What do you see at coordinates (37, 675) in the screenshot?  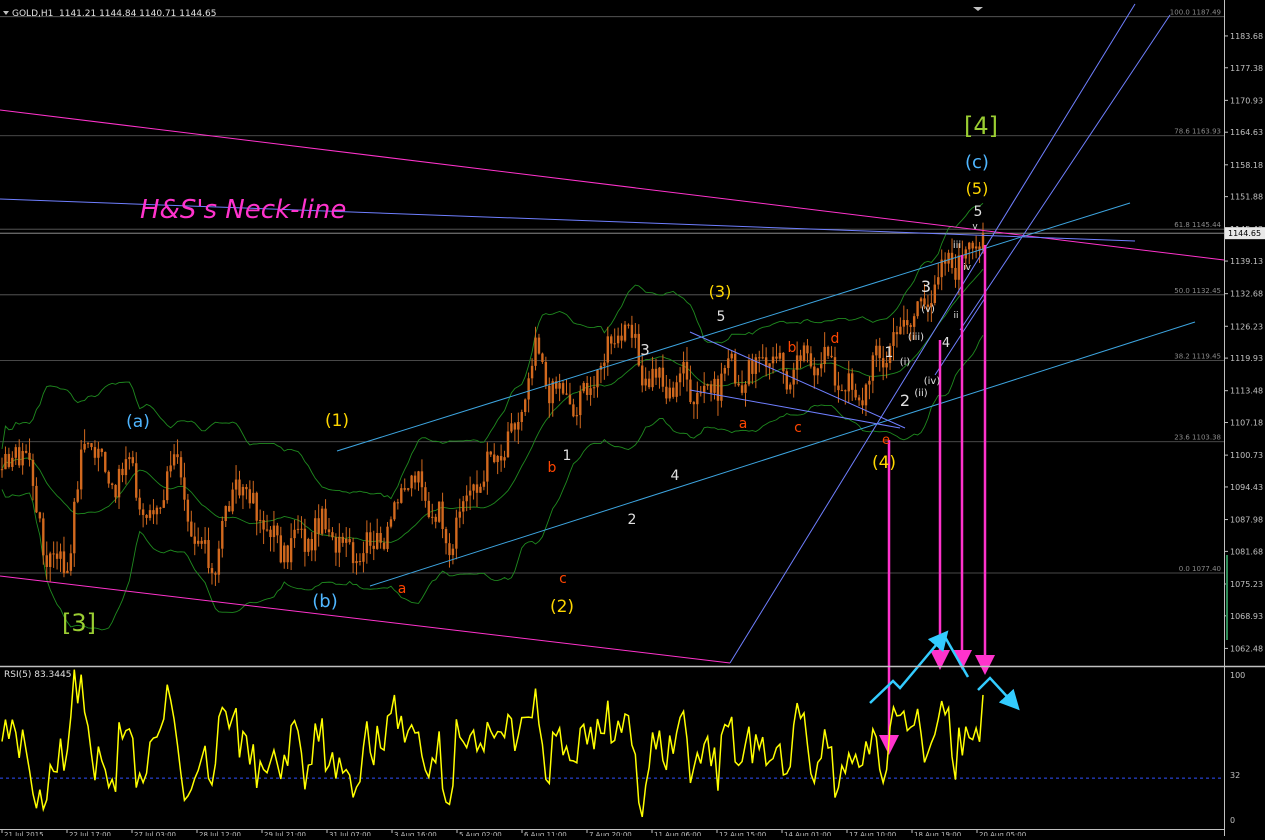 I see `rsi-label: RSI(5) 83.3445` at bounding box center [37, 675].